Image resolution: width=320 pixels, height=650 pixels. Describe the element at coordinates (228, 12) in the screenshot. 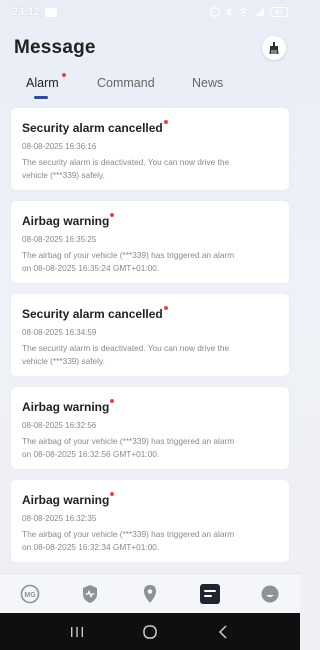

I see `bluetooth-icon` at that location.